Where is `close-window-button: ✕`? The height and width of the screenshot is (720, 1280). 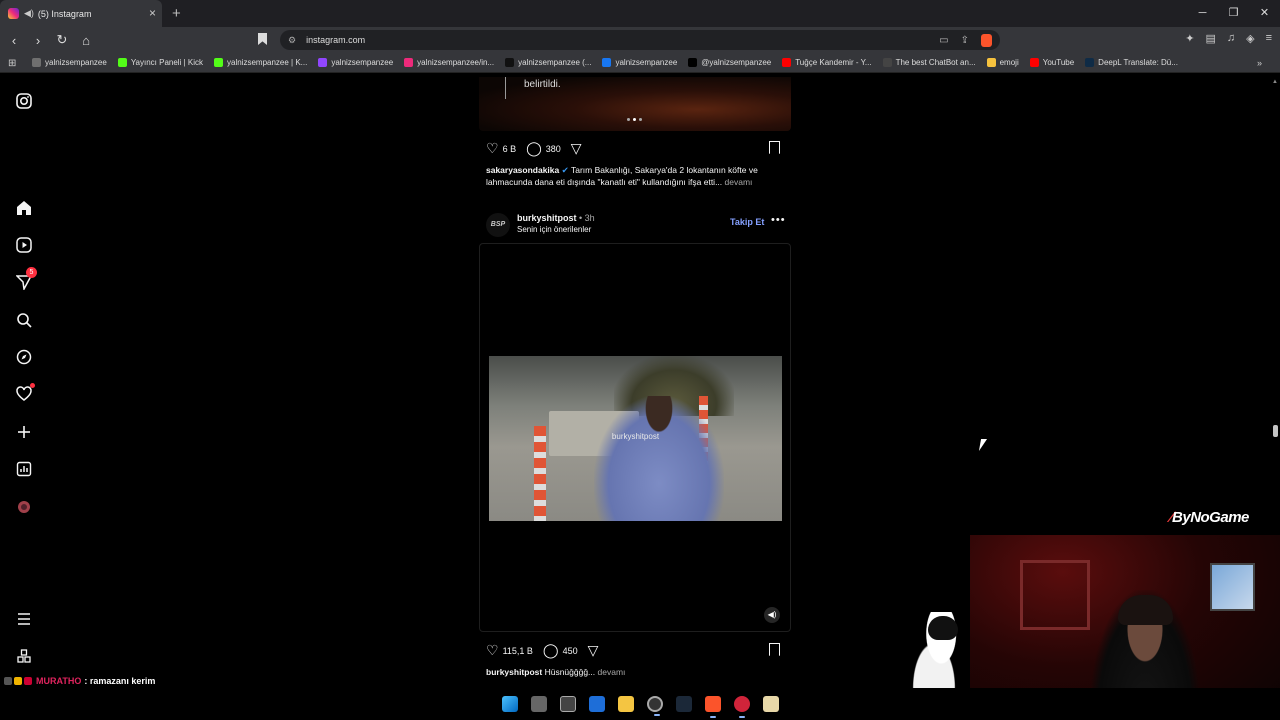 close-window-button: ✕ is located at coordinates (1264, 13).